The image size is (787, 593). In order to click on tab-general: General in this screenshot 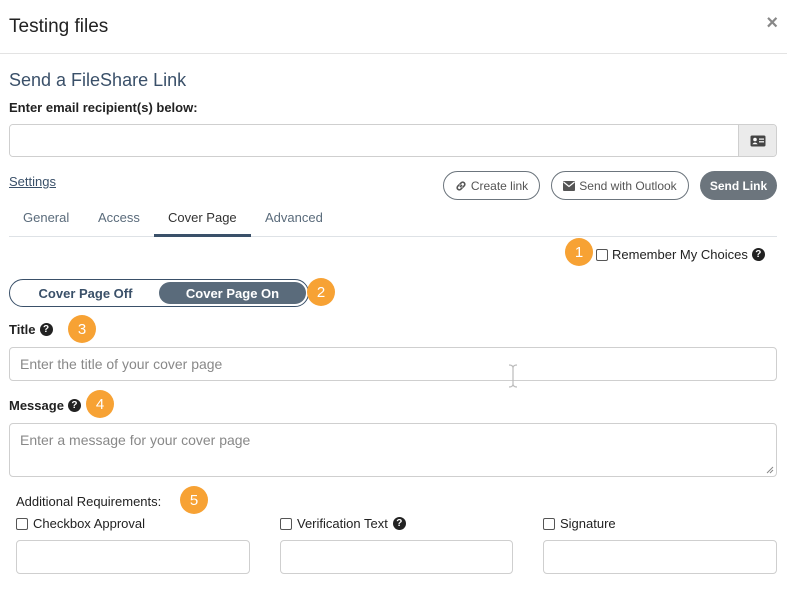, I will do `click(46, 217)`.